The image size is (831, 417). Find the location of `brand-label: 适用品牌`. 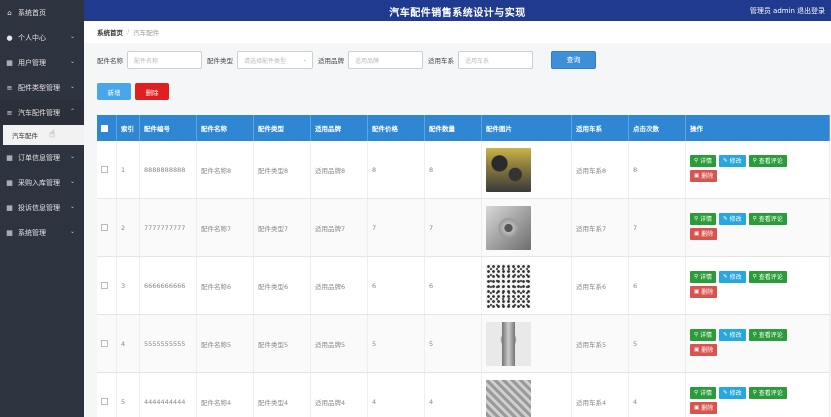

brand-label: 适用品牌 is located at coordinates (331, 61).